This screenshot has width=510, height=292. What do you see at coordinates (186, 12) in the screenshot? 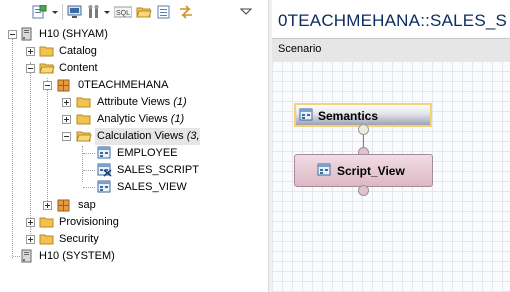
I see `link-icon` at bounding box center [186, 12].